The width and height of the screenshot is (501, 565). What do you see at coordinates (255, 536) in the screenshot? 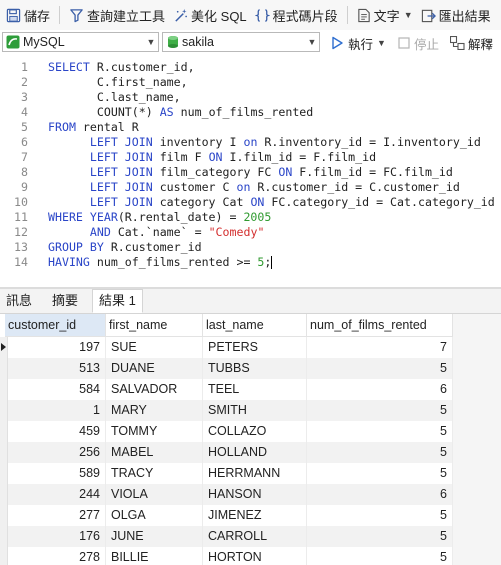
I see `cell-last-name: CARROLL` at bounding box center [255, 536].